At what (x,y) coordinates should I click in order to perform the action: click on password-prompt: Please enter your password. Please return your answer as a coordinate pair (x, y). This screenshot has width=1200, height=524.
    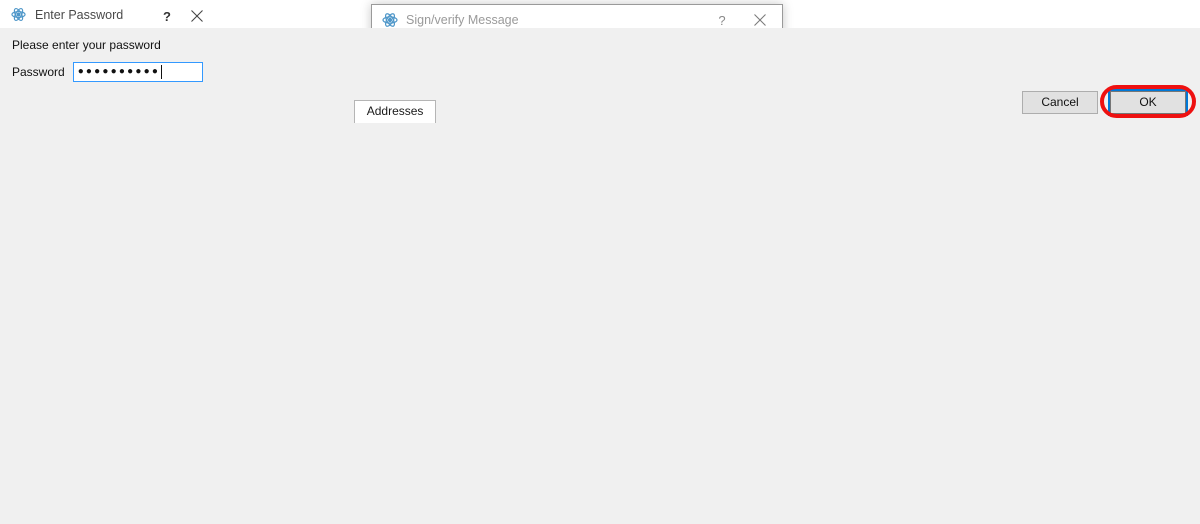
    Looking at the image, I should click on (86, 45).